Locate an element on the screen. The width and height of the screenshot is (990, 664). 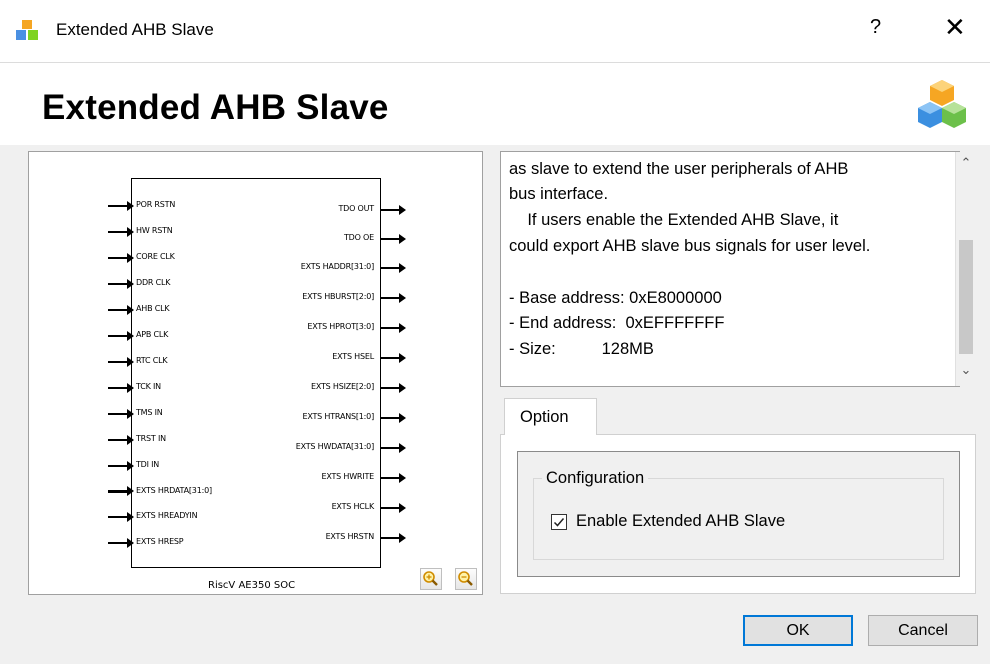
cancel-button: Cancel is located at coordinates (923, 630).